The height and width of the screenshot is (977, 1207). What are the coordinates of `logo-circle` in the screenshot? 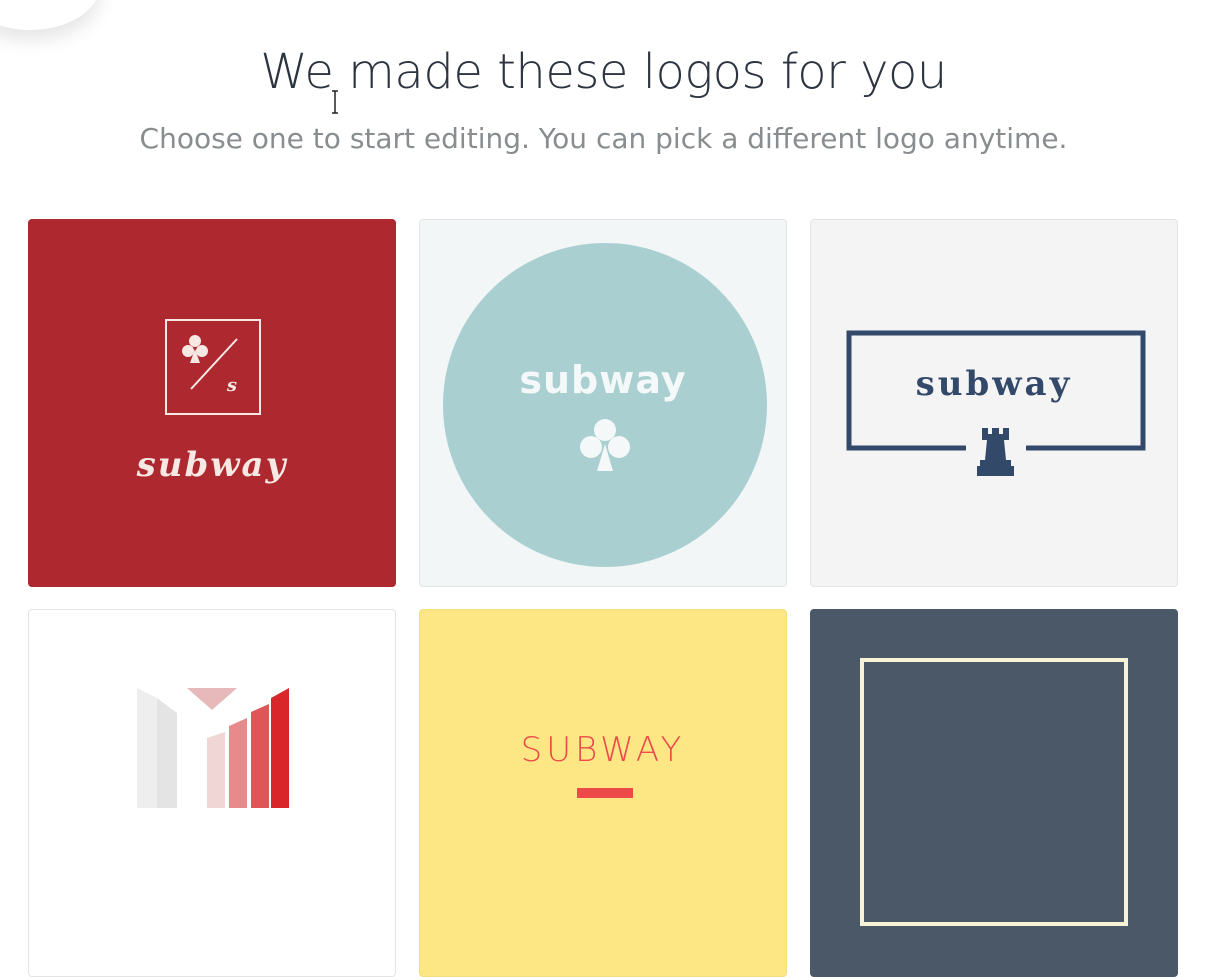 It's located at (605, 405).